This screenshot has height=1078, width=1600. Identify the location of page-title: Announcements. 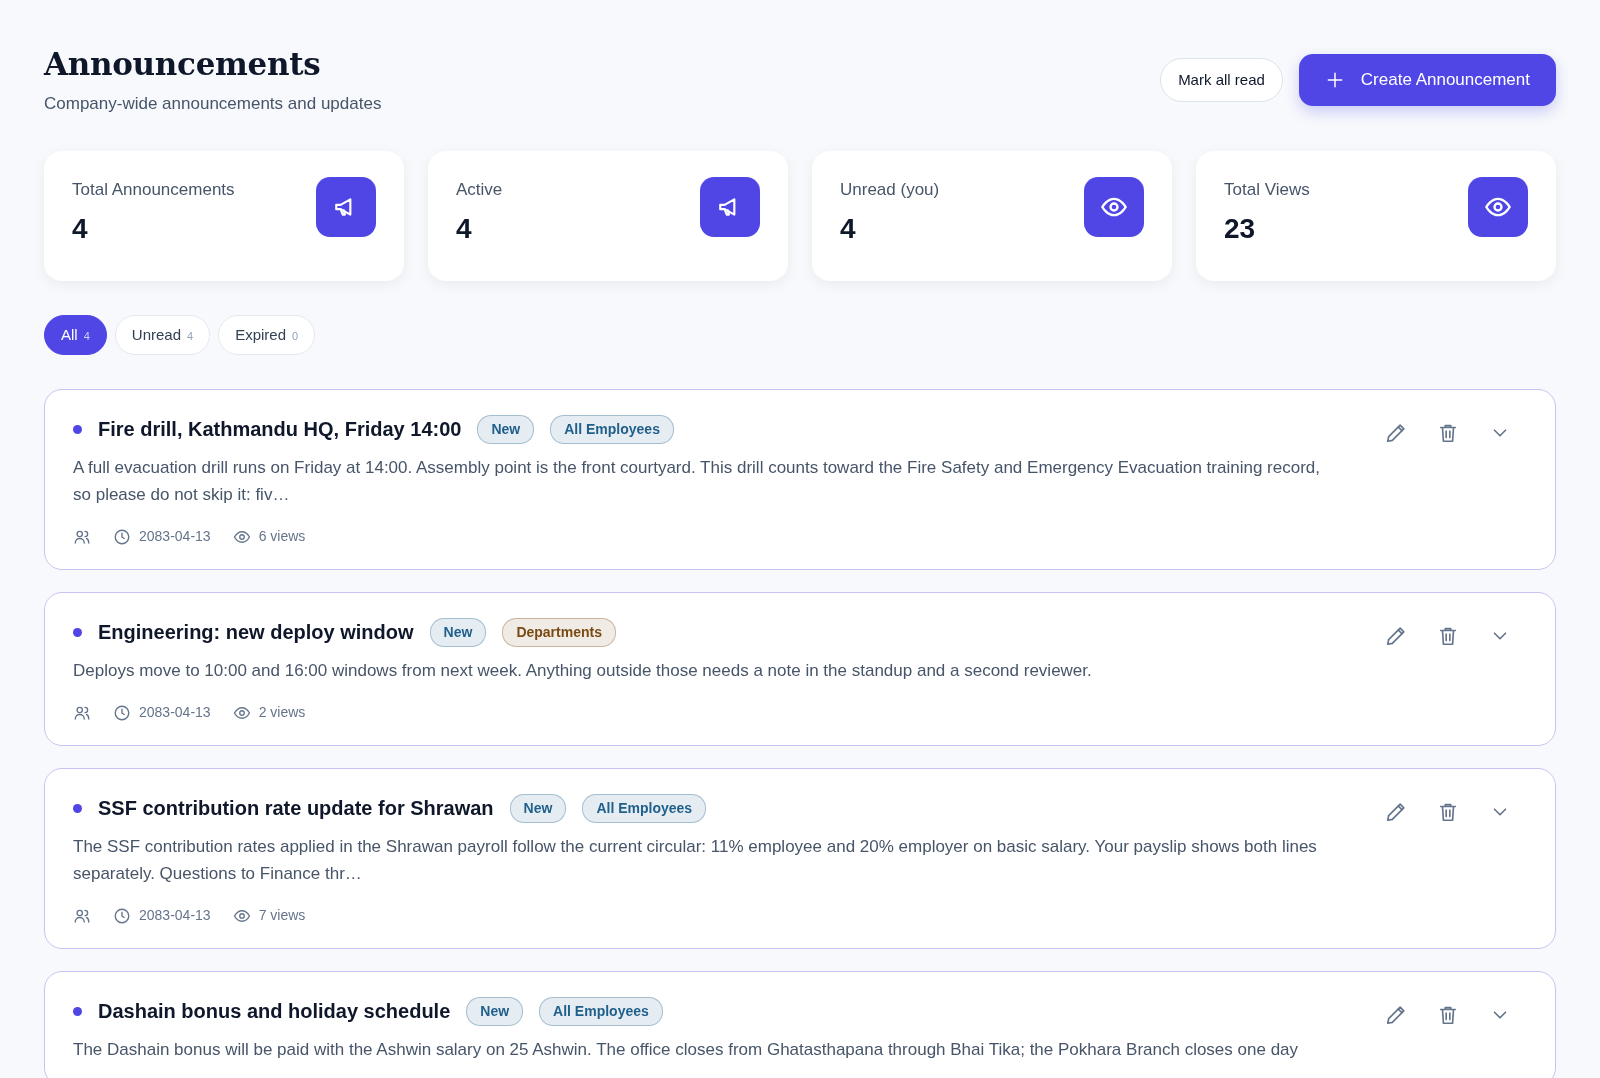
(183, 65).